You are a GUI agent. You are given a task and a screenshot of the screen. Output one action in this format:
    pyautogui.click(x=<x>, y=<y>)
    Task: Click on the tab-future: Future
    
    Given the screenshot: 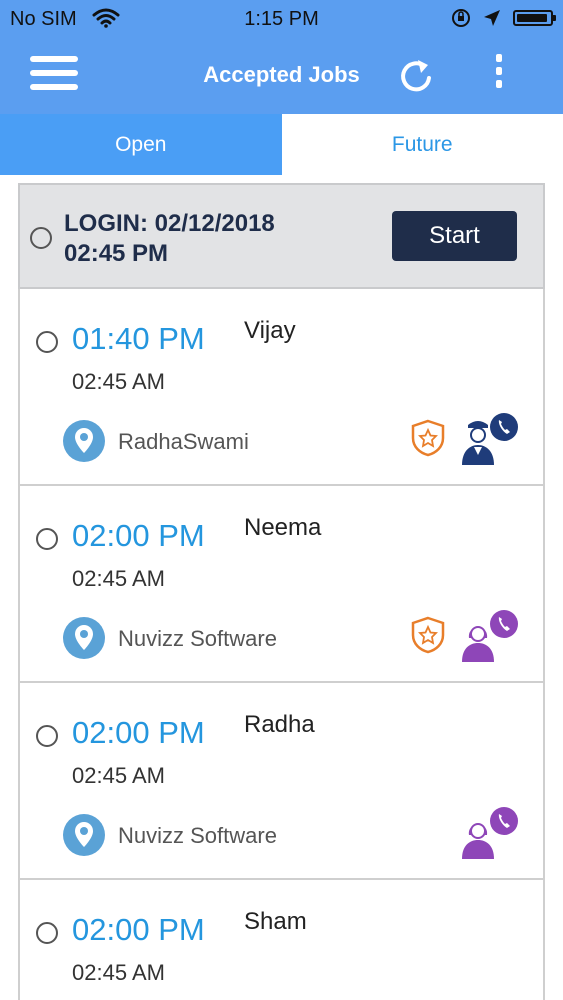 What is the action you would take?
    pyautogui.click(x=422, y=144)
    